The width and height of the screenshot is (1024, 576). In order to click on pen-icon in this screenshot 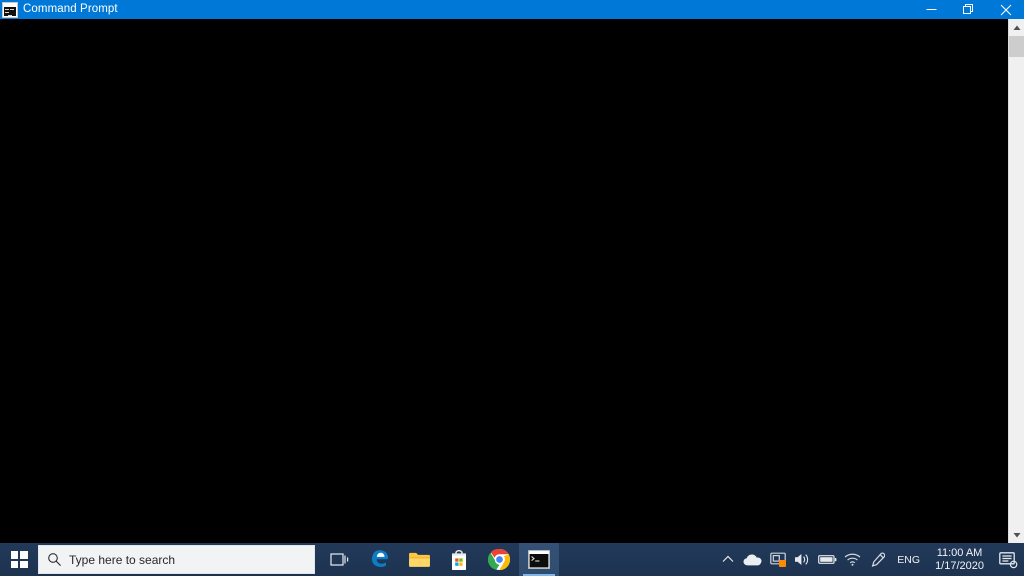, I will do `click(878, 559)`.